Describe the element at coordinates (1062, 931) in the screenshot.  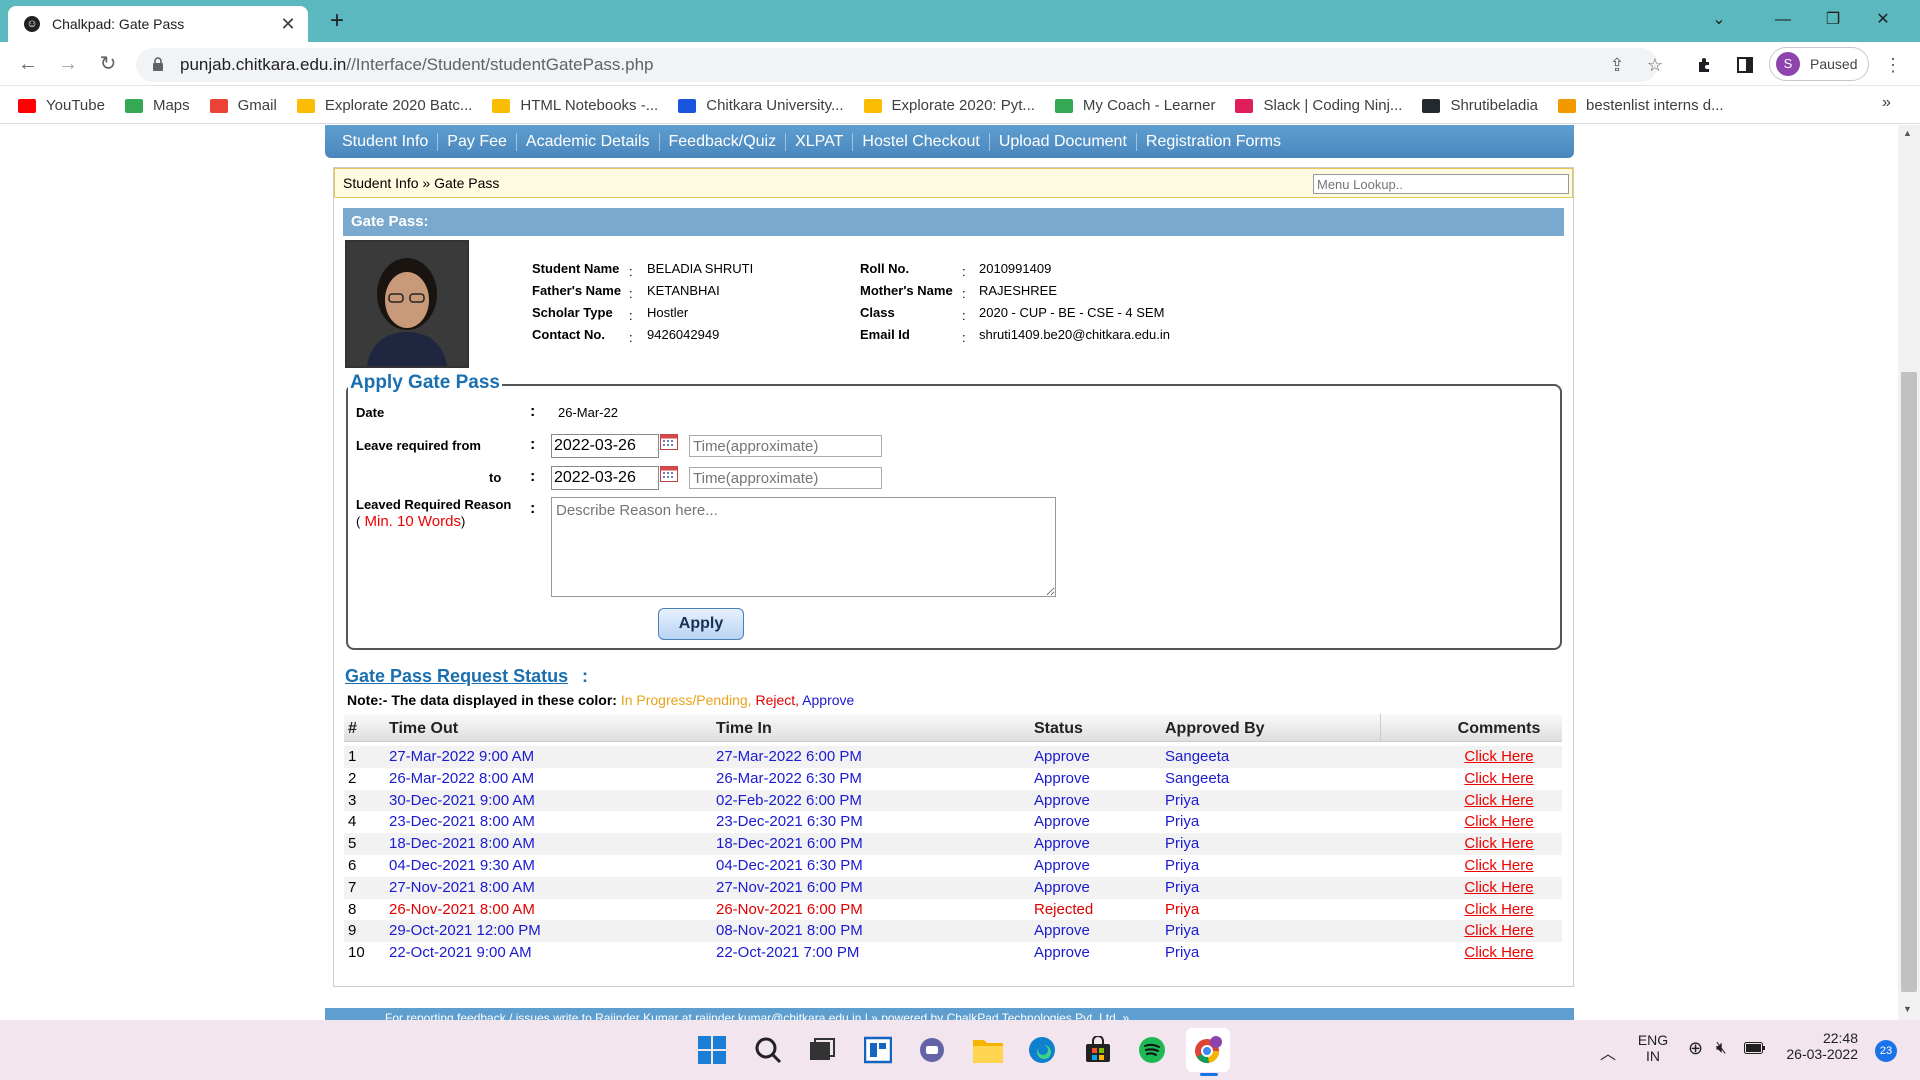
I see `table-cell: Approve` at that location.